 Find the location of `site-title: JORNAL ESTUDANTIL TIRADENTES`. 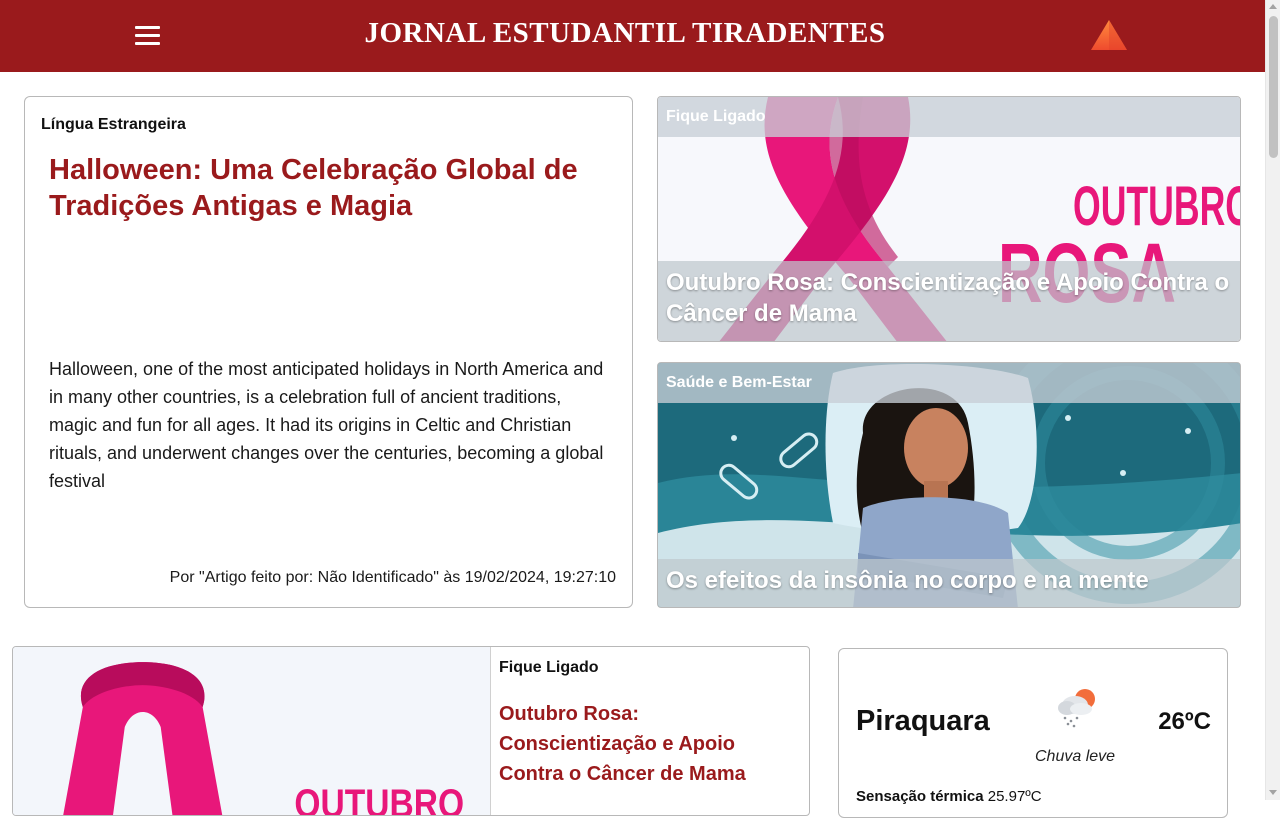

site-title: JORNAL ESTUDANTIL TIRADENTES is located at coordinates (625, 33).